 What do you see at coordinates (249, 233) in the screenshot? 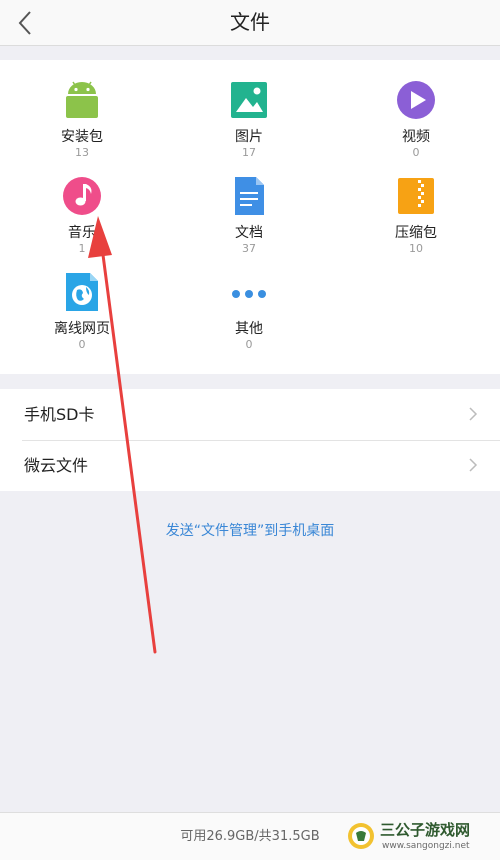
I see `category-label: 文档` at bounding box center [249, 233].